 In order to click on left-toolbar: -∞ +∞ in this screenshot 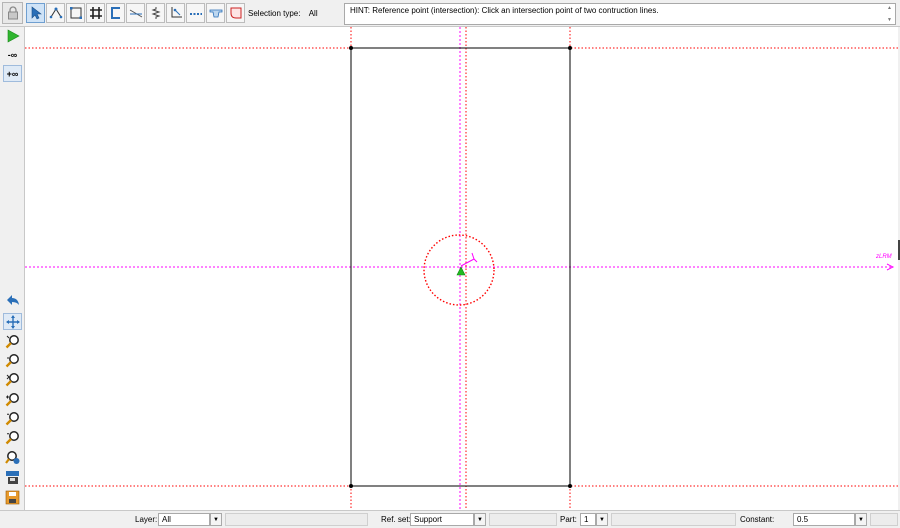, I will do `click(12, 268)`.